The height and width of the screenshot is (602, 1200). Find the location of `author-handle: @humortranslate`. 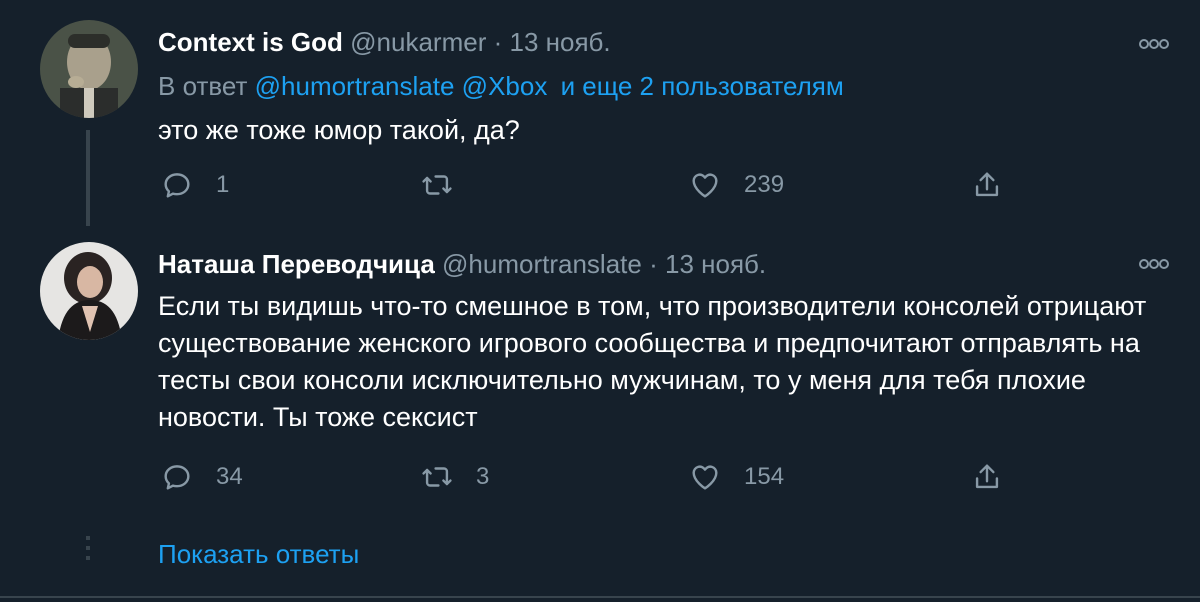

author-handle: @humortranslate is located at coordinates (542, 264).